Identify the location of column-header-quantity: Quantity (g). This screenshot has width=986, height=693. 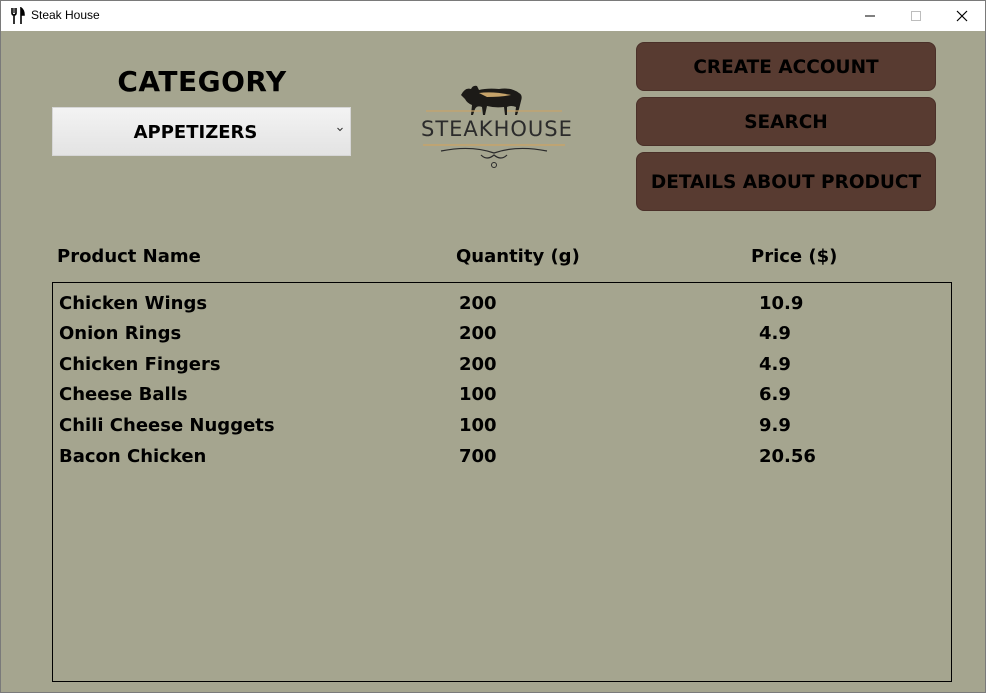
(518, 256).